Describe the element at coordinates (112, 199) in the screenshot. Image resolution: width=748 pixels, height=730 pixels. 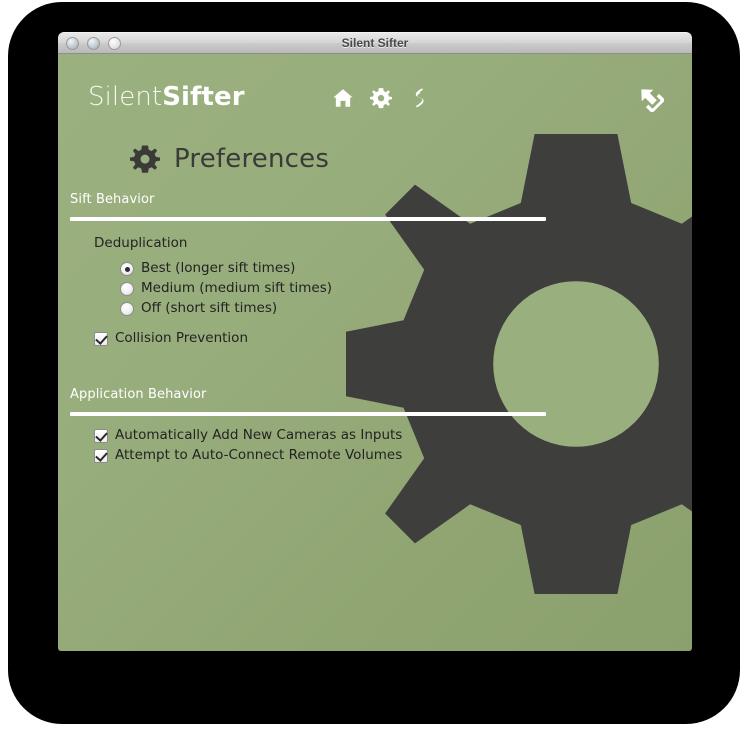
I see `section-title: Sift Behavior` at that location.